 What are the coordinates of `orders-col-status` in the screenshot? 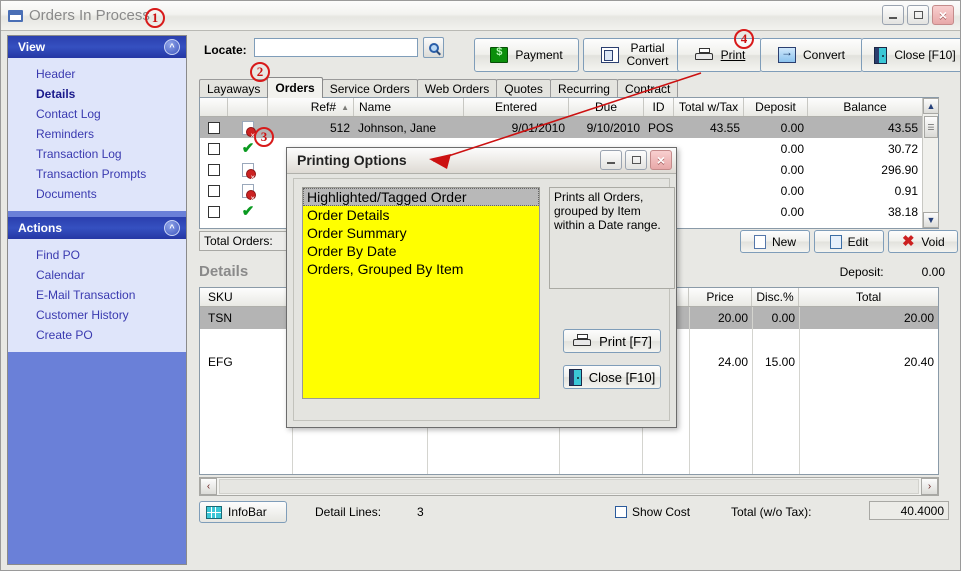 It's located at (248, 107).